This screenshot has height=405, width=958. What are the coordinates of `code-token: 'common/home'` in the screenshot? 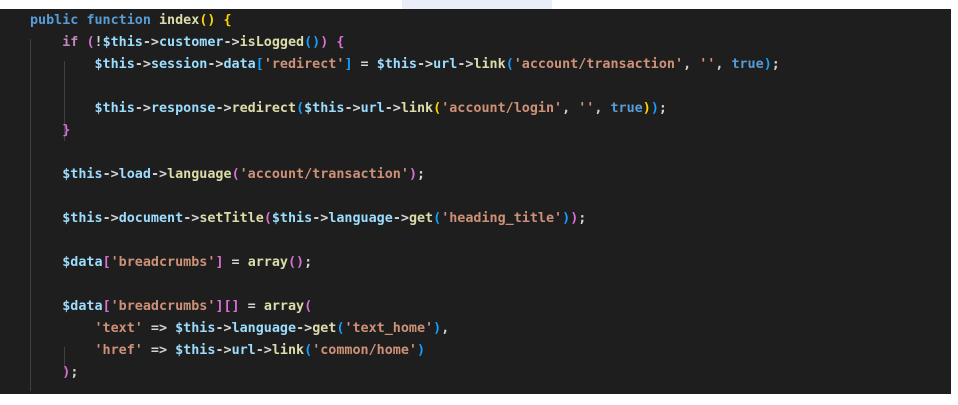 It's located at (364, 350).